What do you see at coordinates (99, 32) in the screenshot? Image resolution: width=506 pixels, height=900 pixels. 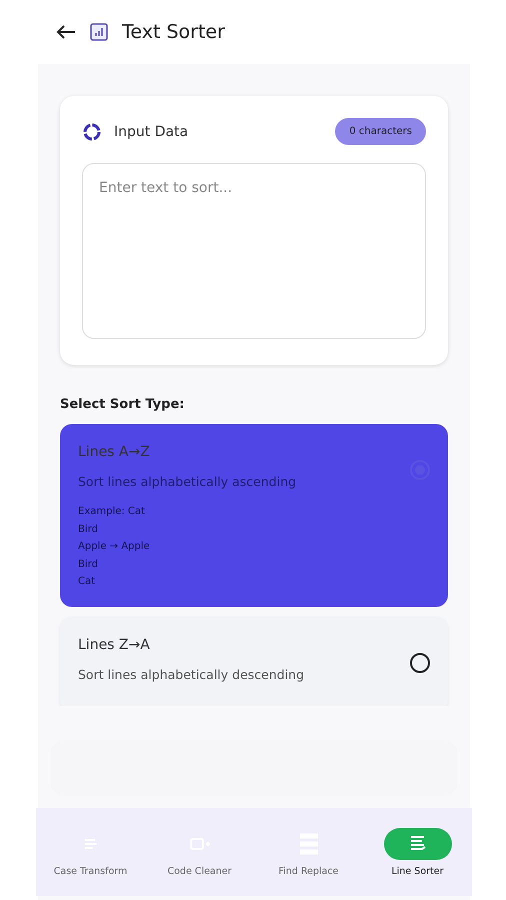 I see `chart-icon` at bounding box center [99, 32].